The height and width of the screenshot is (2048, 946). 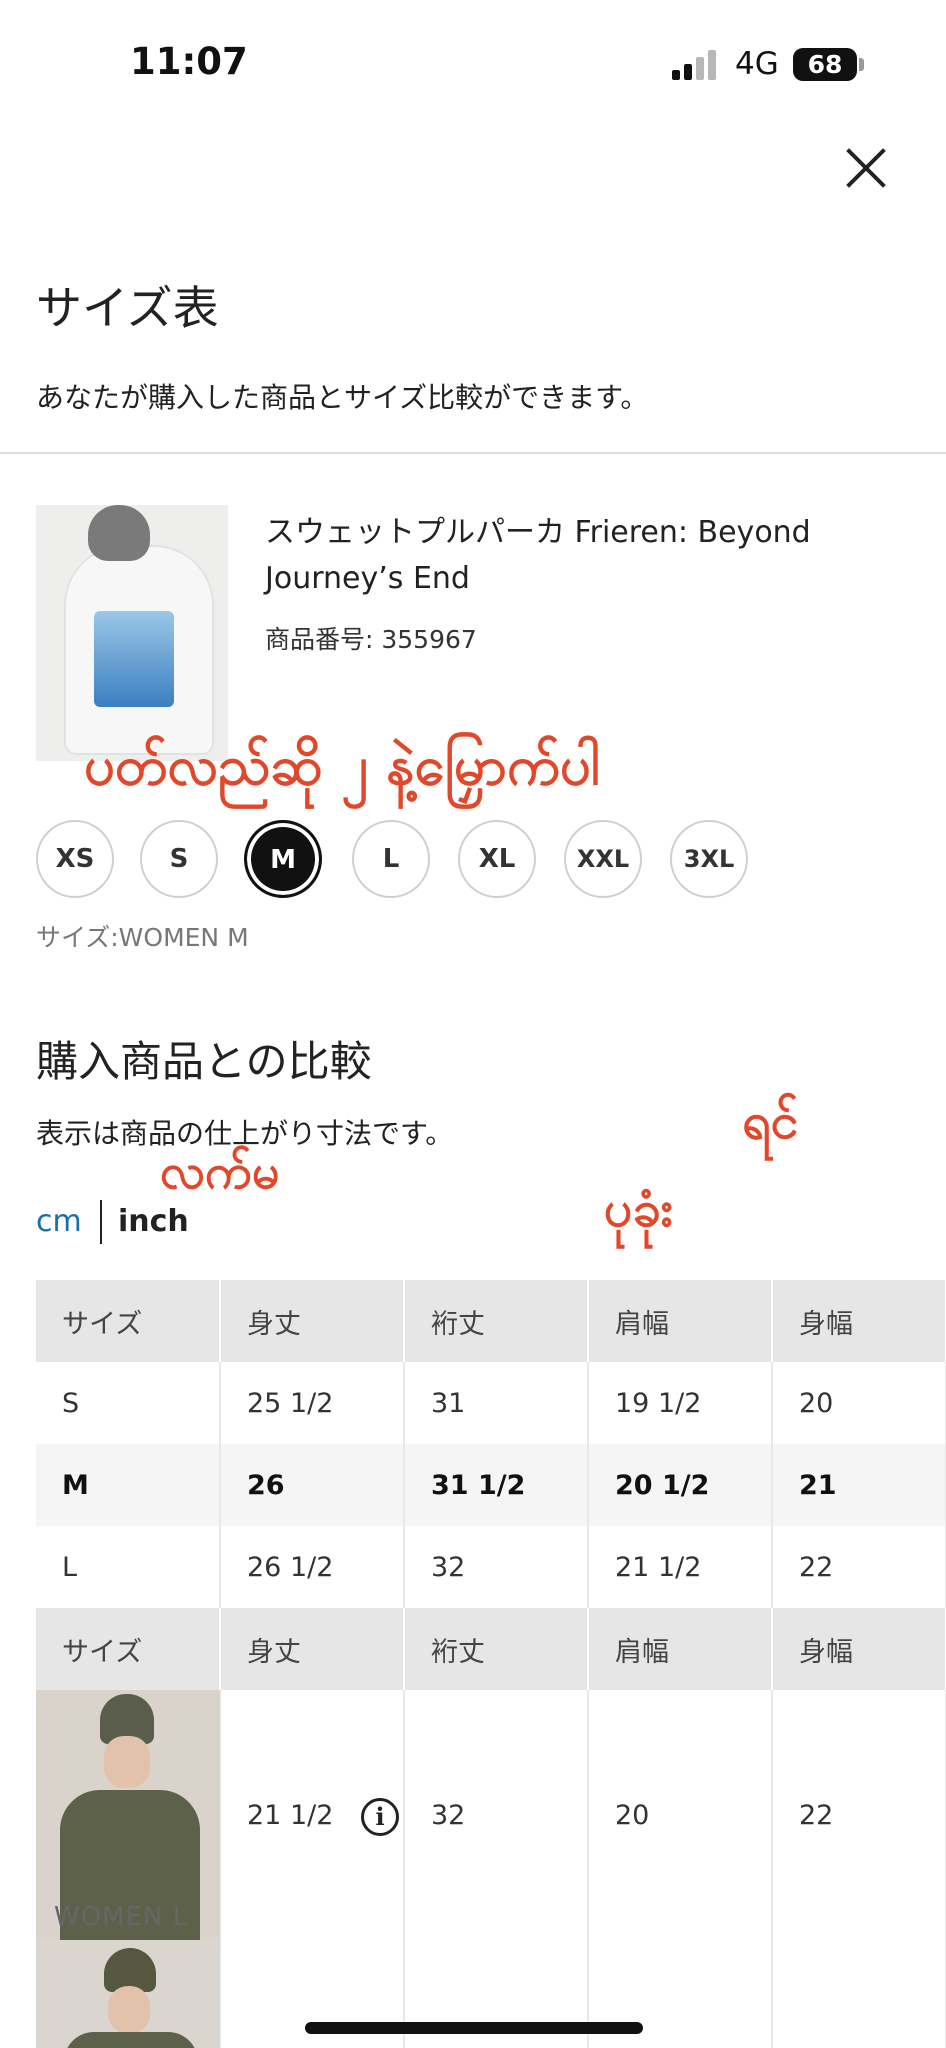 What do you see at coordinates (220, 1172) in the screenshot?
I see `annotation-inch-note: လက်မ` at bounding box center [220, 1172].